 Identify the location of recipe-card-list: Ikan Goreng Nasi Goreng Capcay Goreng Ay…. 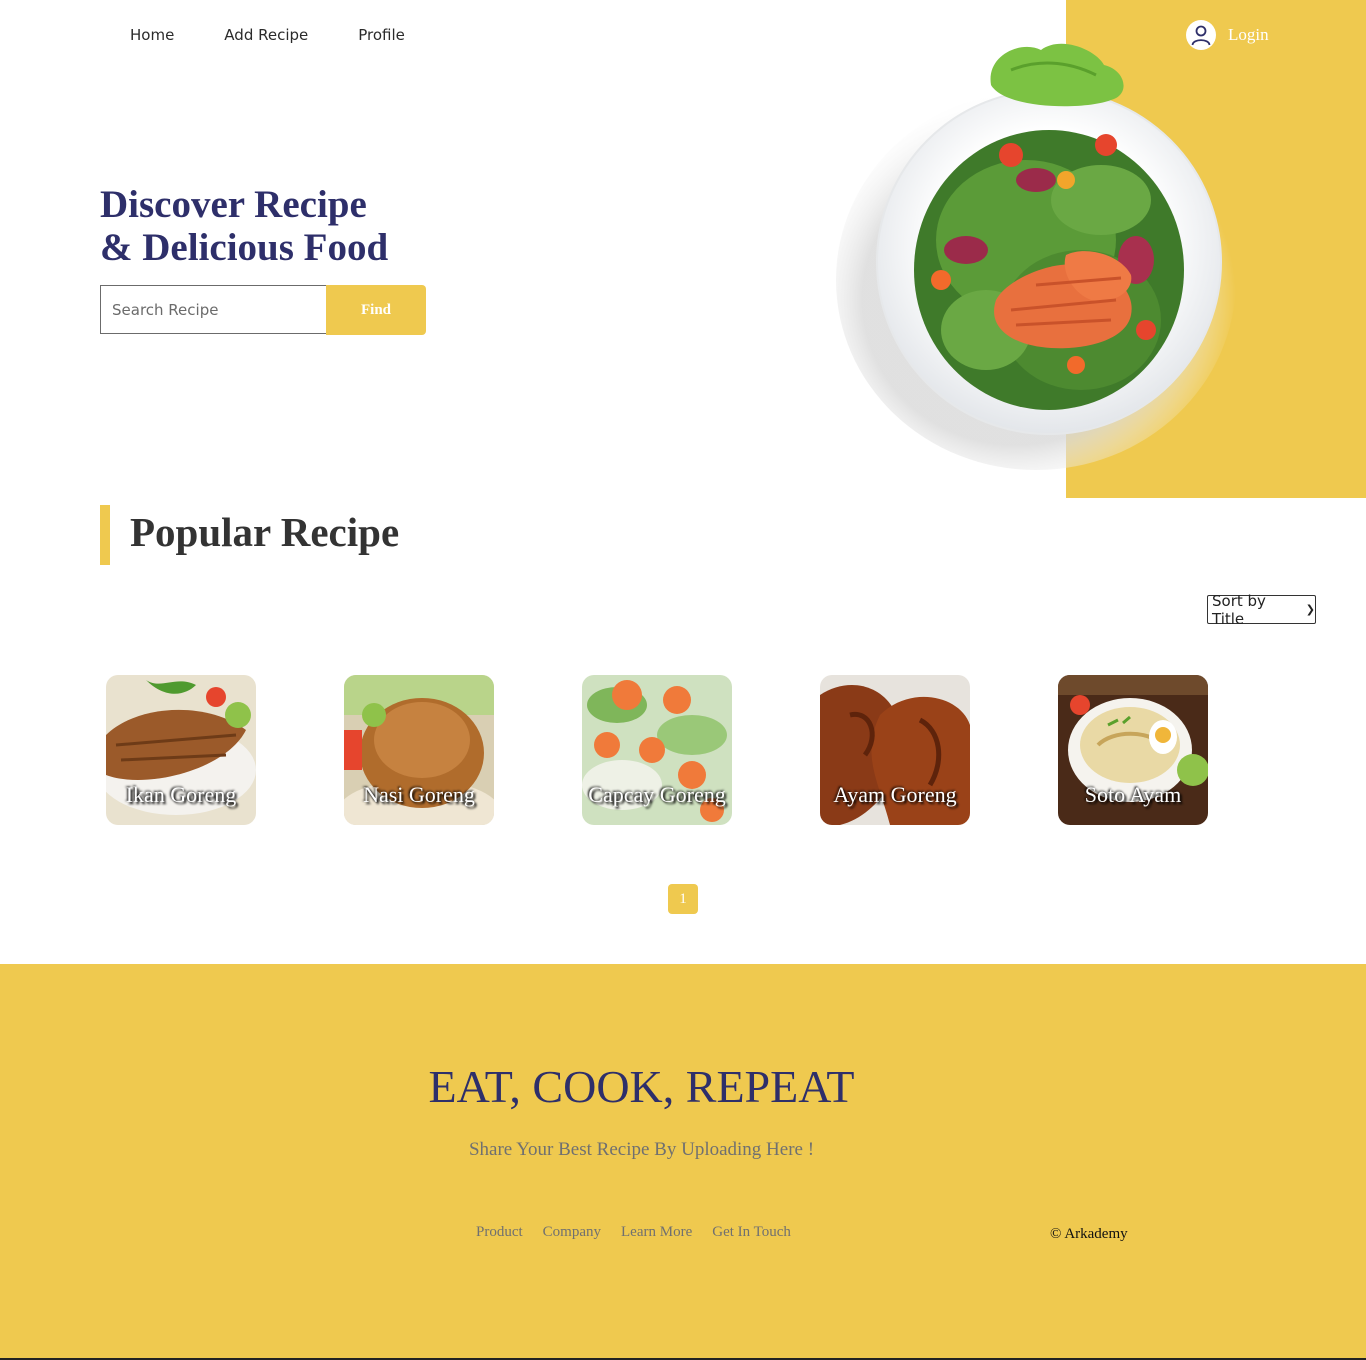
(657, 750).